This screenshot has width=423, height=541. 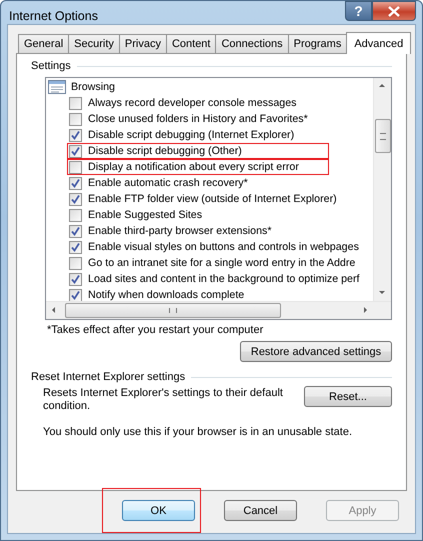 I want to click on option-label: Enable Suggested Sites, so click(x=145, y=215).